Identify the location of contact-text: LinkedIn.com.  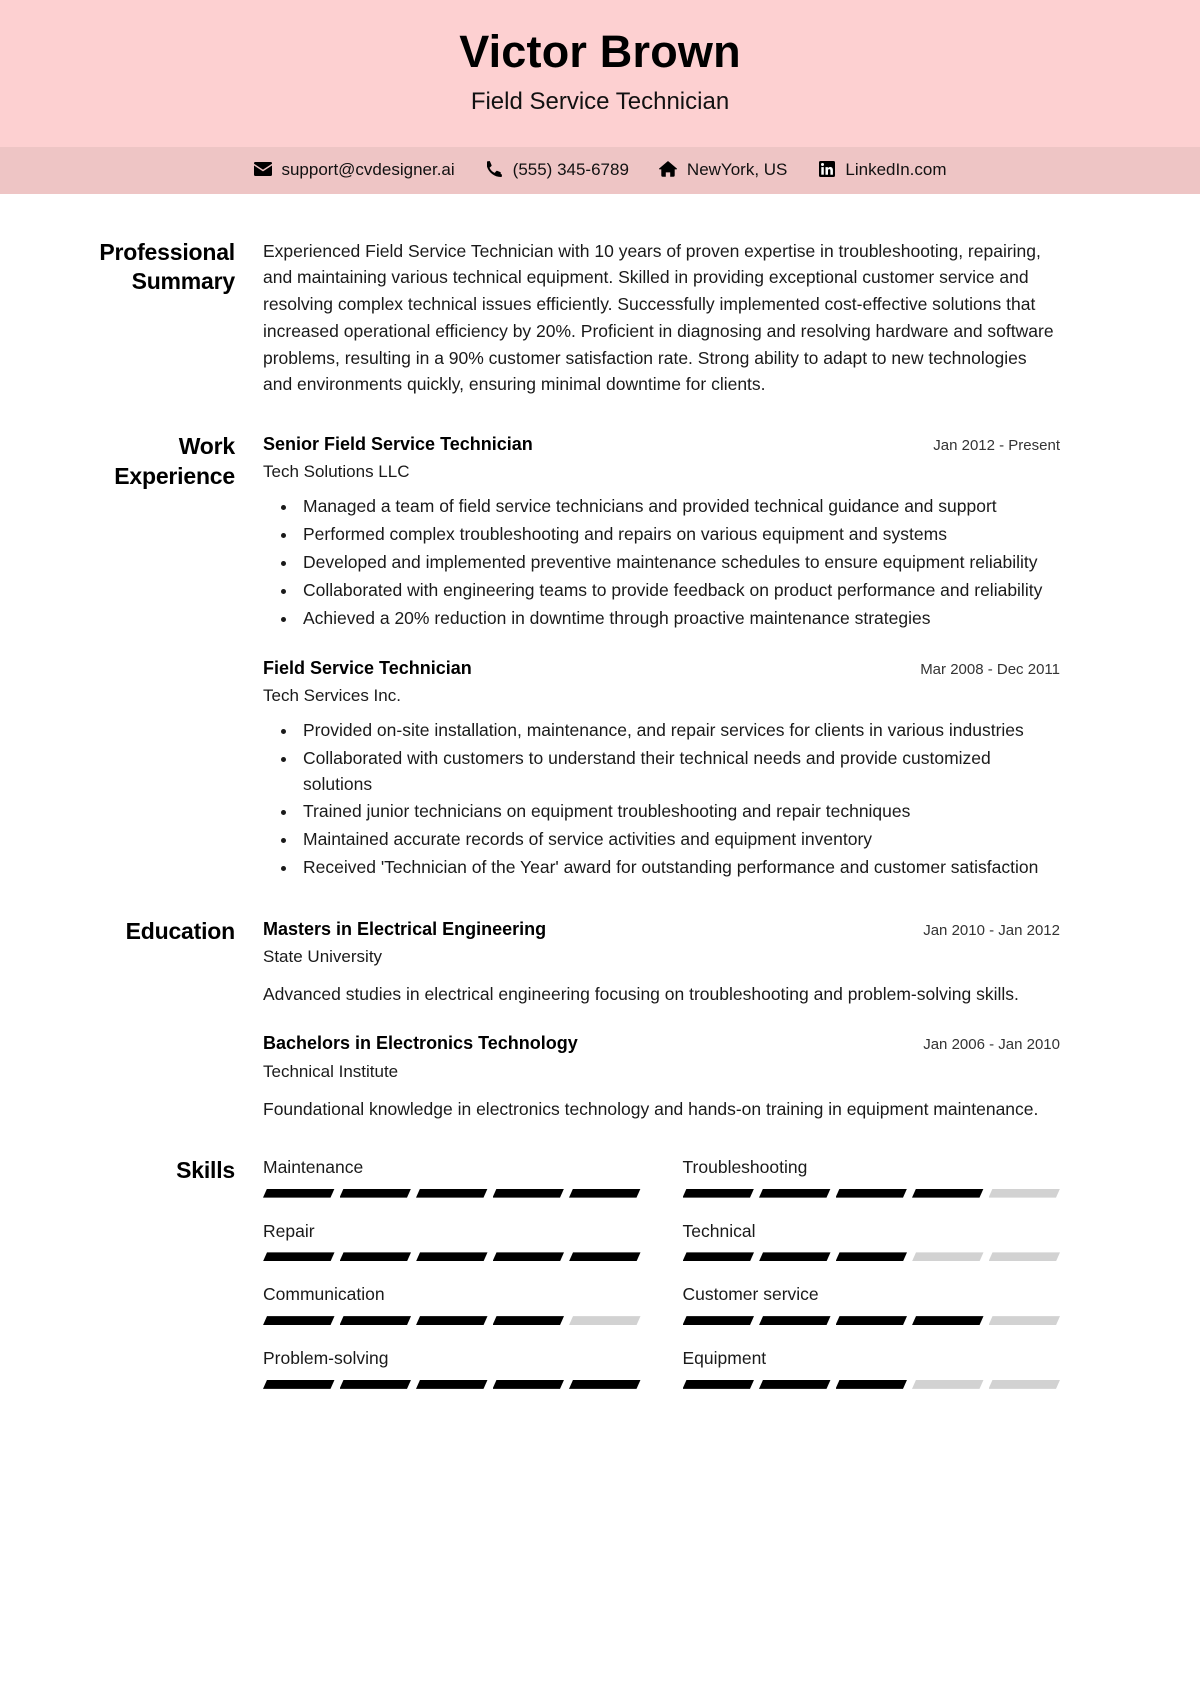
(896, 169).